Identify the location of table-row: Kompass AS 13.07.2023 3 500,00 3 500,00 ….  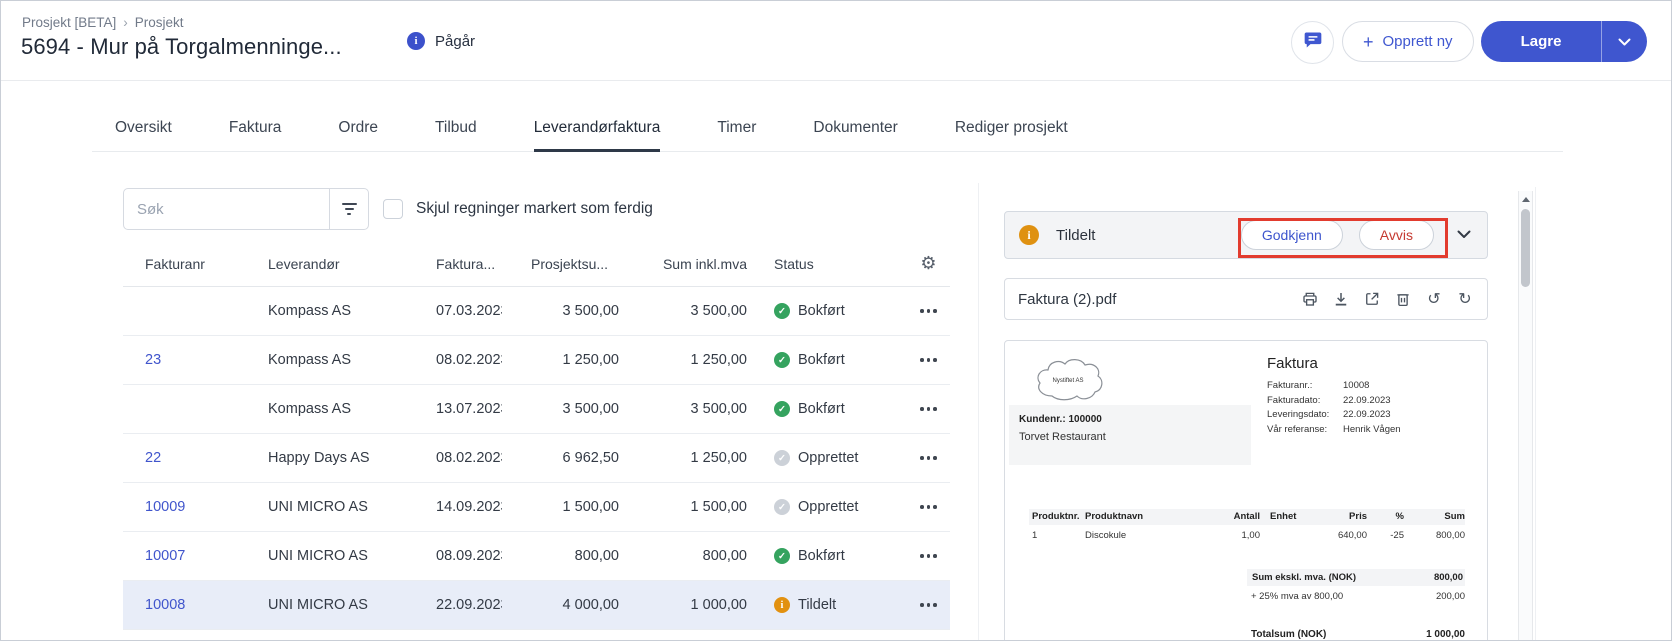
(536, 409).